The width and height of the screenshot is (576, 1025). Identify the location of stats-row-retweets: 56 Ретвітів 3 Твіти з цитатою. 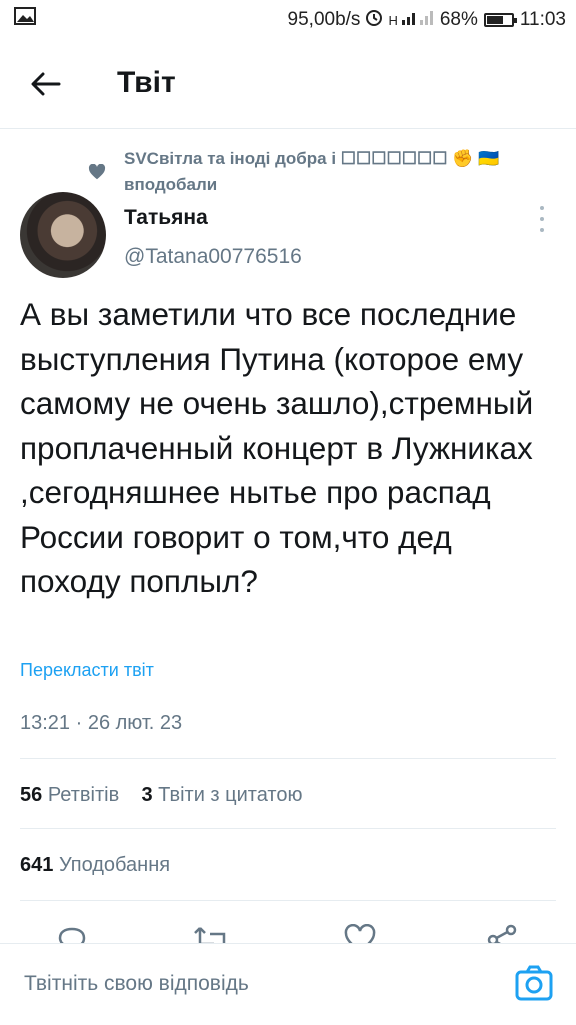
(161, 795).